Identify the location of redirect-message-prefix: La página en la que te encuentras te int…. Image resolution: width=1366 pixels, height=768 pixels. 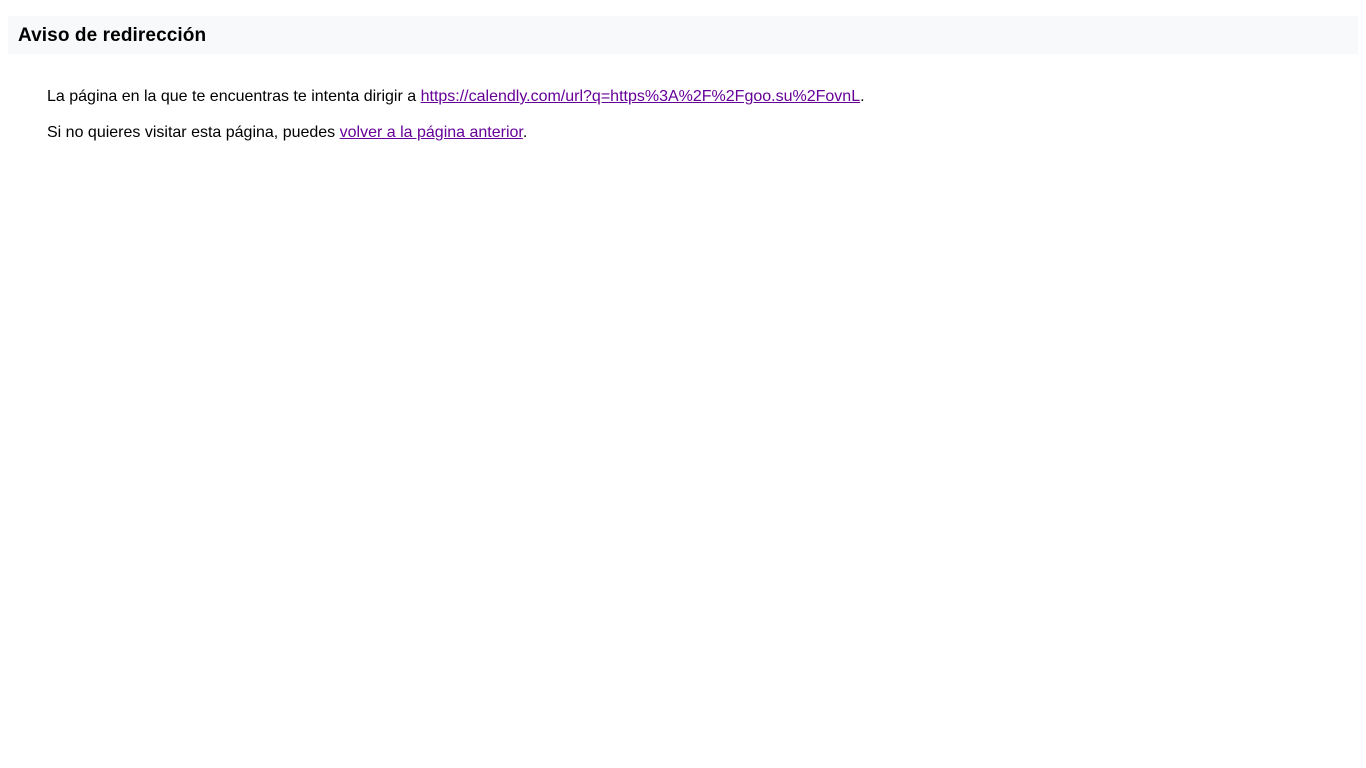
(234, 96).